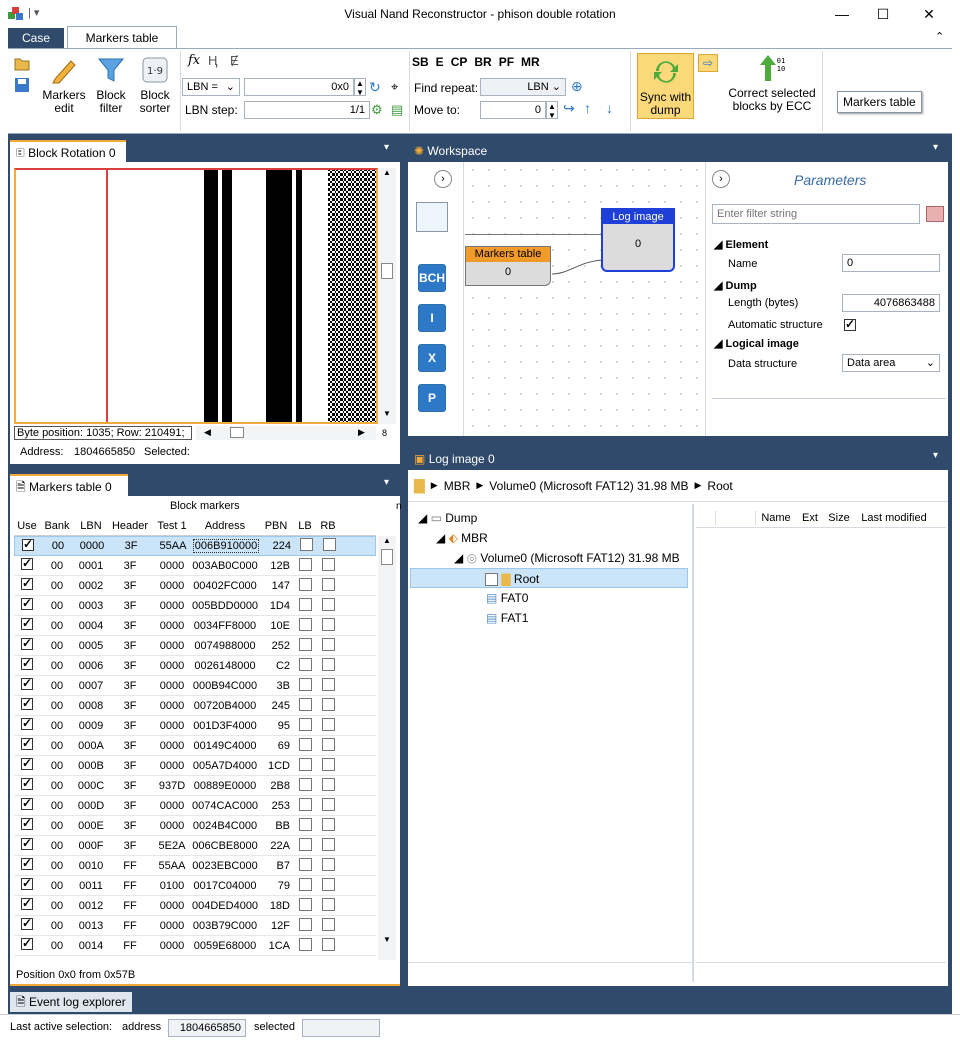 The width and height of the screenshot is (960, 1040). What do you see at coordinates (432, 318) in the screenshot?
I see `i-tool-button: I` at bounding box center [432, 318].